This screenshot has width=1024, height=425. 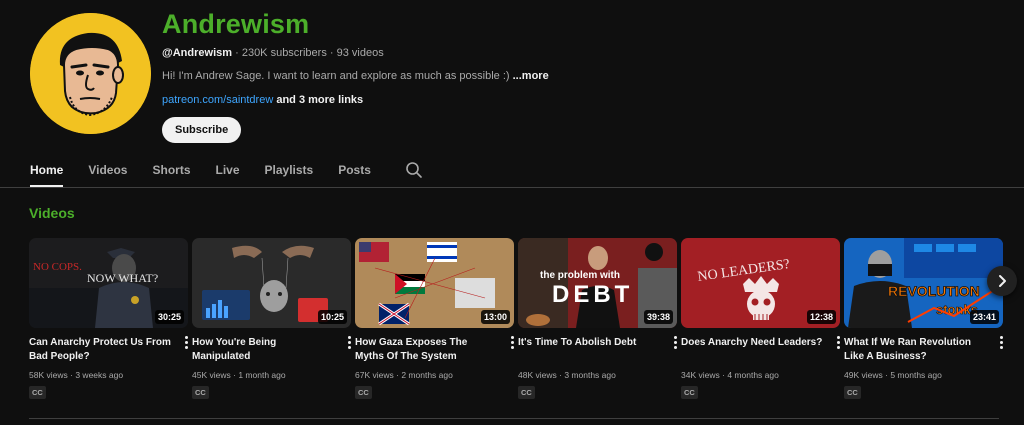 I want to click on video-thumbnail: REVOLUTION stonks 23:41, so click(x=923, y=283).